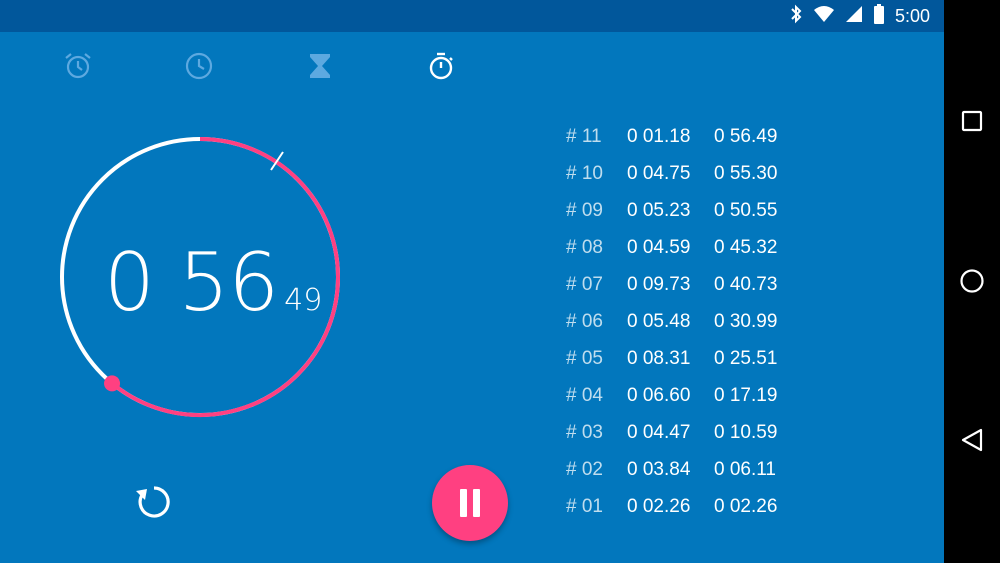 The image size is (1000, 563). Describe the element at coordinates (584, 173) in the screenshot. I see `lap-number: # 10` at that location.